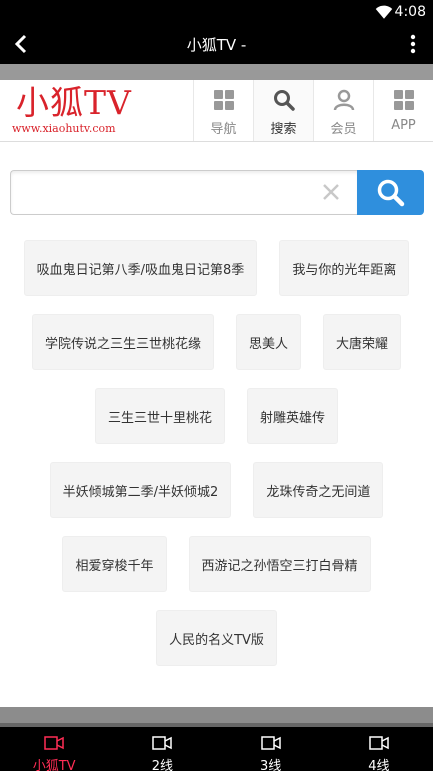  I want to click on bottom-divider, so click(216, 717).